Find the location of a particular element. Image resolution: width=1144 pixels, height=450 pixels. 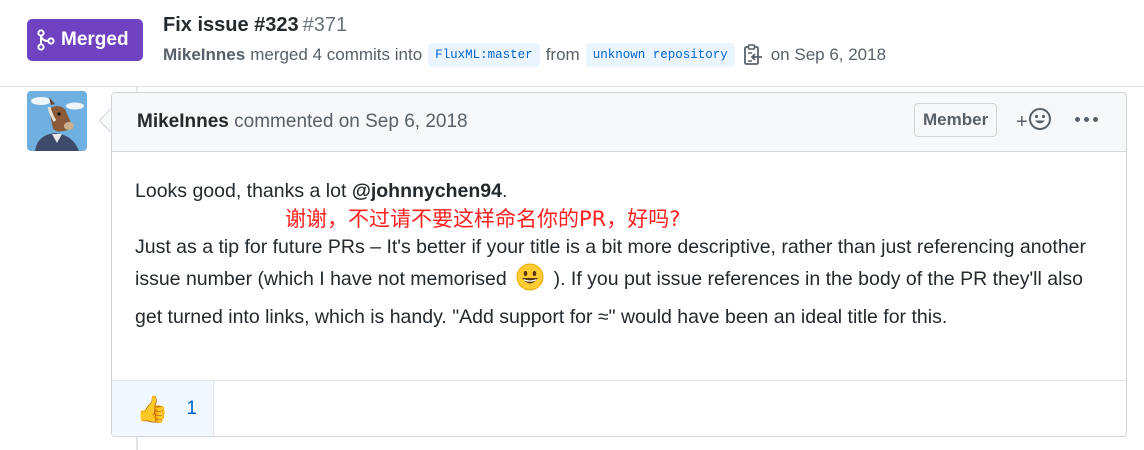

pr-number: #371 is located at coordinates (325, 25).